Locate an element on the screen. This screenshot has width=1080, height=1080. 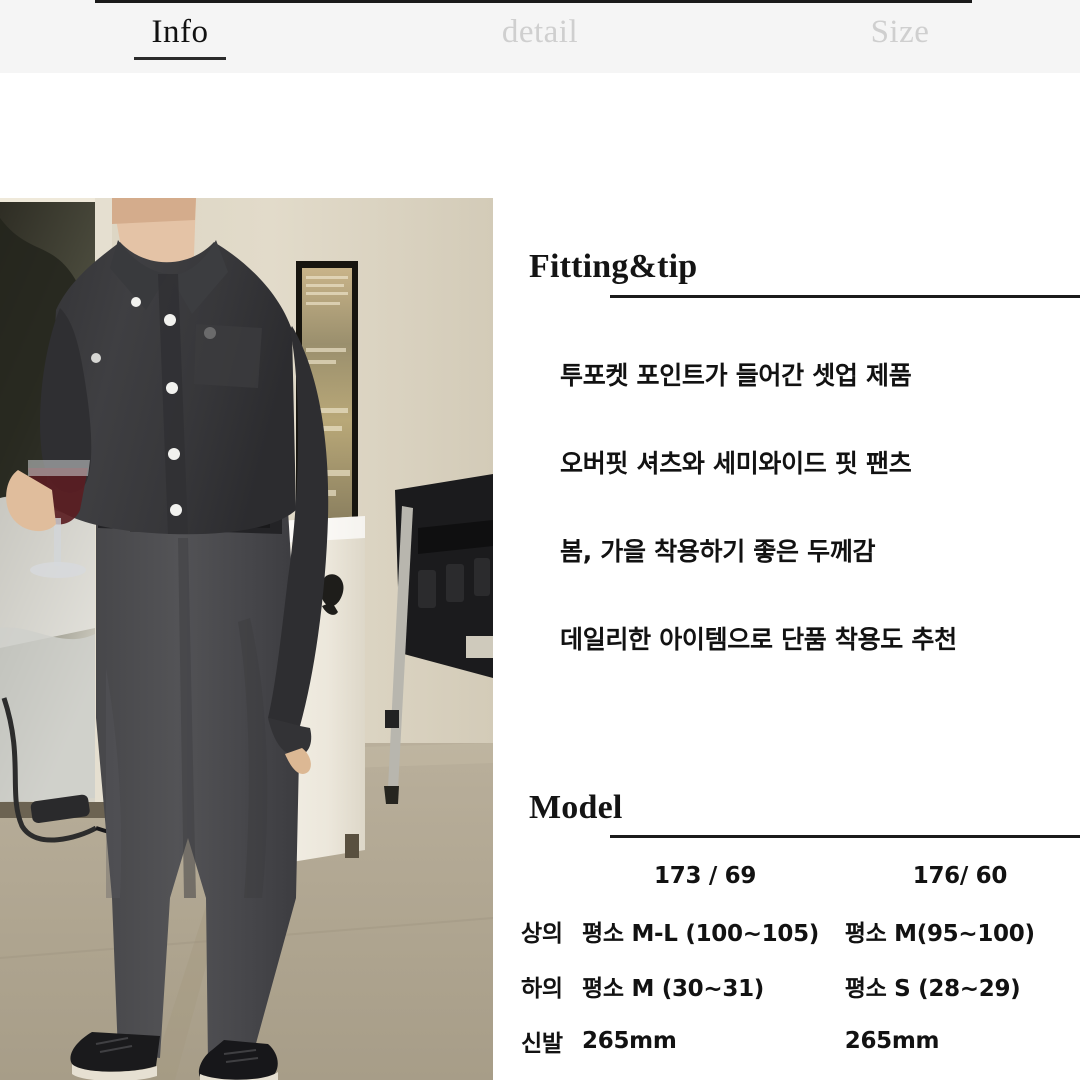
fitting-tip-item: 오버핏 셔츠와 세미와이드 핏 팬츠 is located at coordinates (736, 463).